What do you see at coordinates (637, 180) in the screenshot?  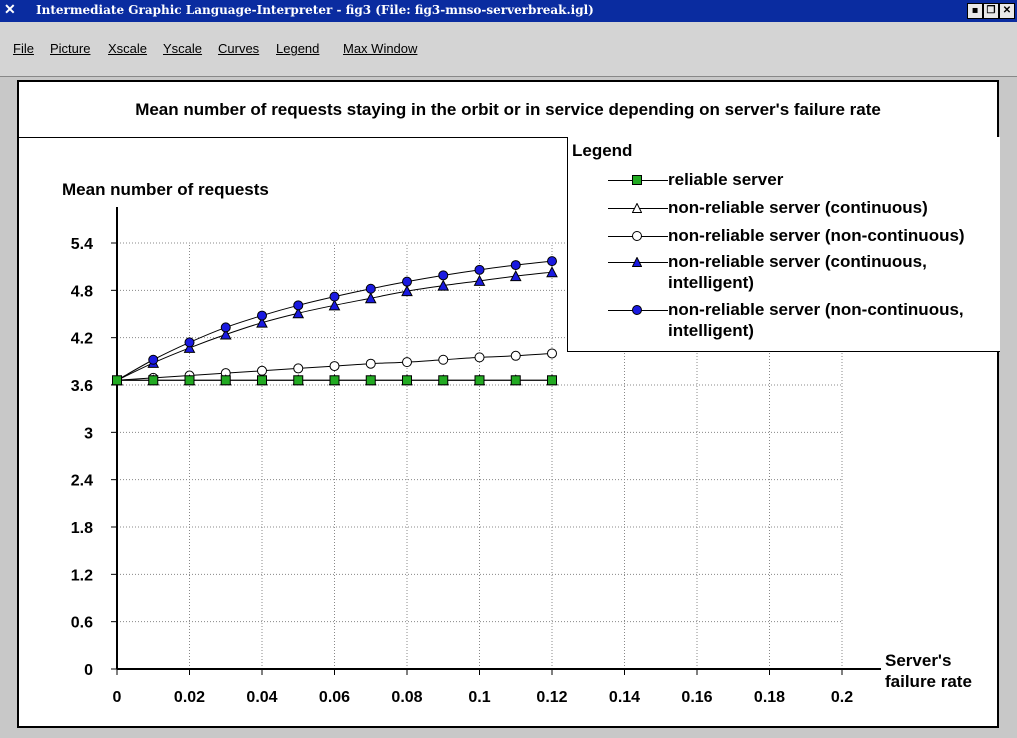 I see `square-marker-icon` at bounding box center [637, 180].